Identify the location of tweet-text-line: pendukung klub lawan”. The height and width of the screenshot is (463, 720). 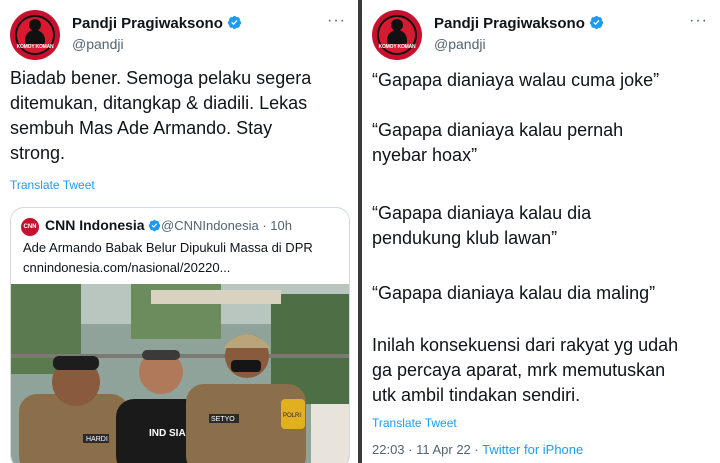
(465, 238).